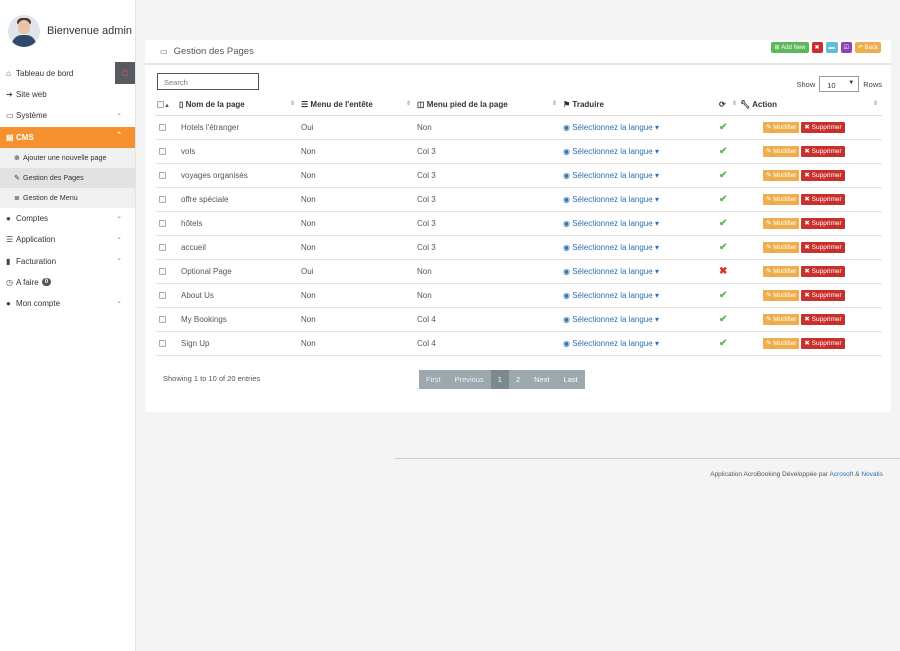 The height and width of the screenshot is (651, 900). I want to click on sidebar-item-my-account: ● Mon compte ⌄, so click(67, 303).